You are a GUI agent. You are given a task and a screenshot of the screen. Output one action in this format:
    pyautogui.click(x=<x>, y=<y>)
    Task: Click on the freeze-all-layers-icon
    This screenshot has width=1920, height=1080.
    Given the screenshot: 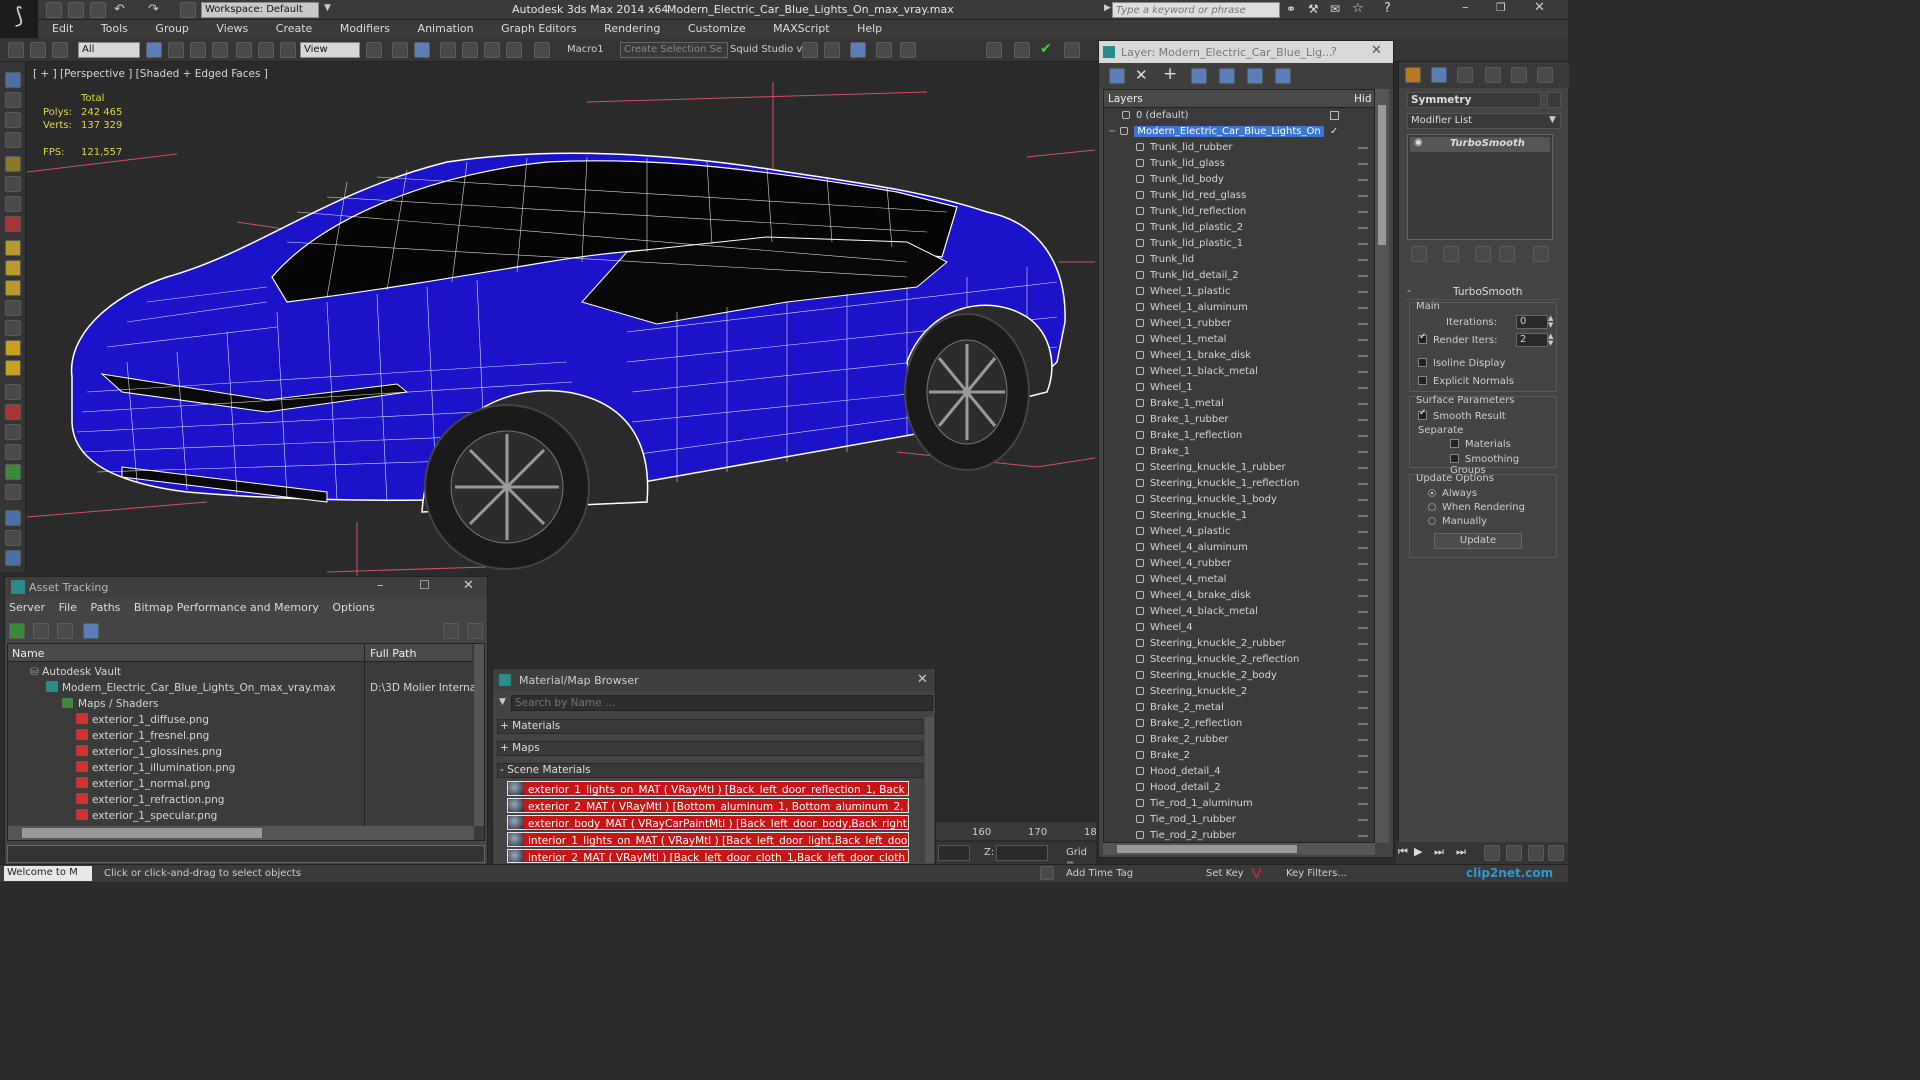 What is the action you would take?
    pyautogui.click(x=1283, y=76)
    